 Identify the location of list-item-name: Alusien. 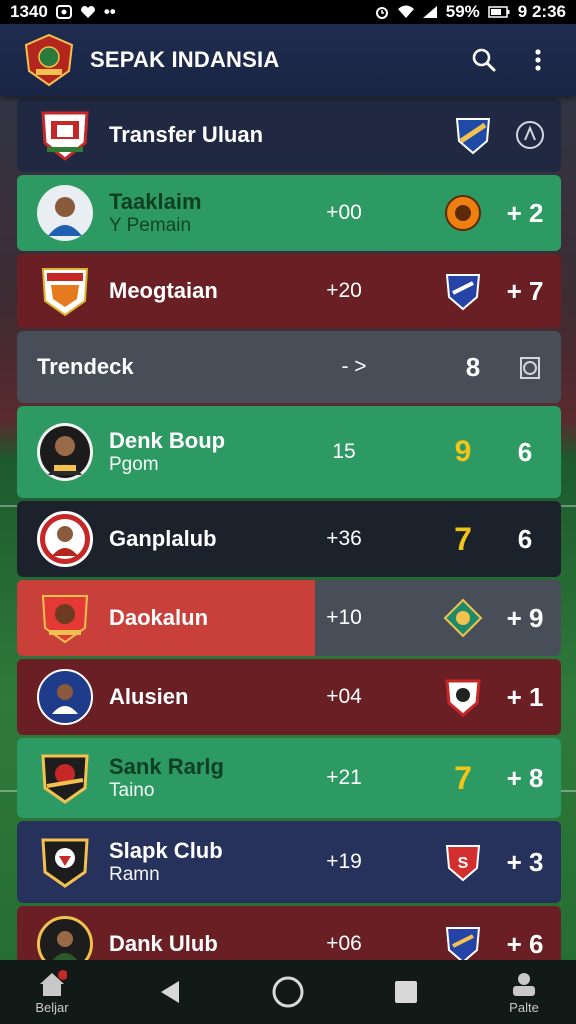
(149, 697).